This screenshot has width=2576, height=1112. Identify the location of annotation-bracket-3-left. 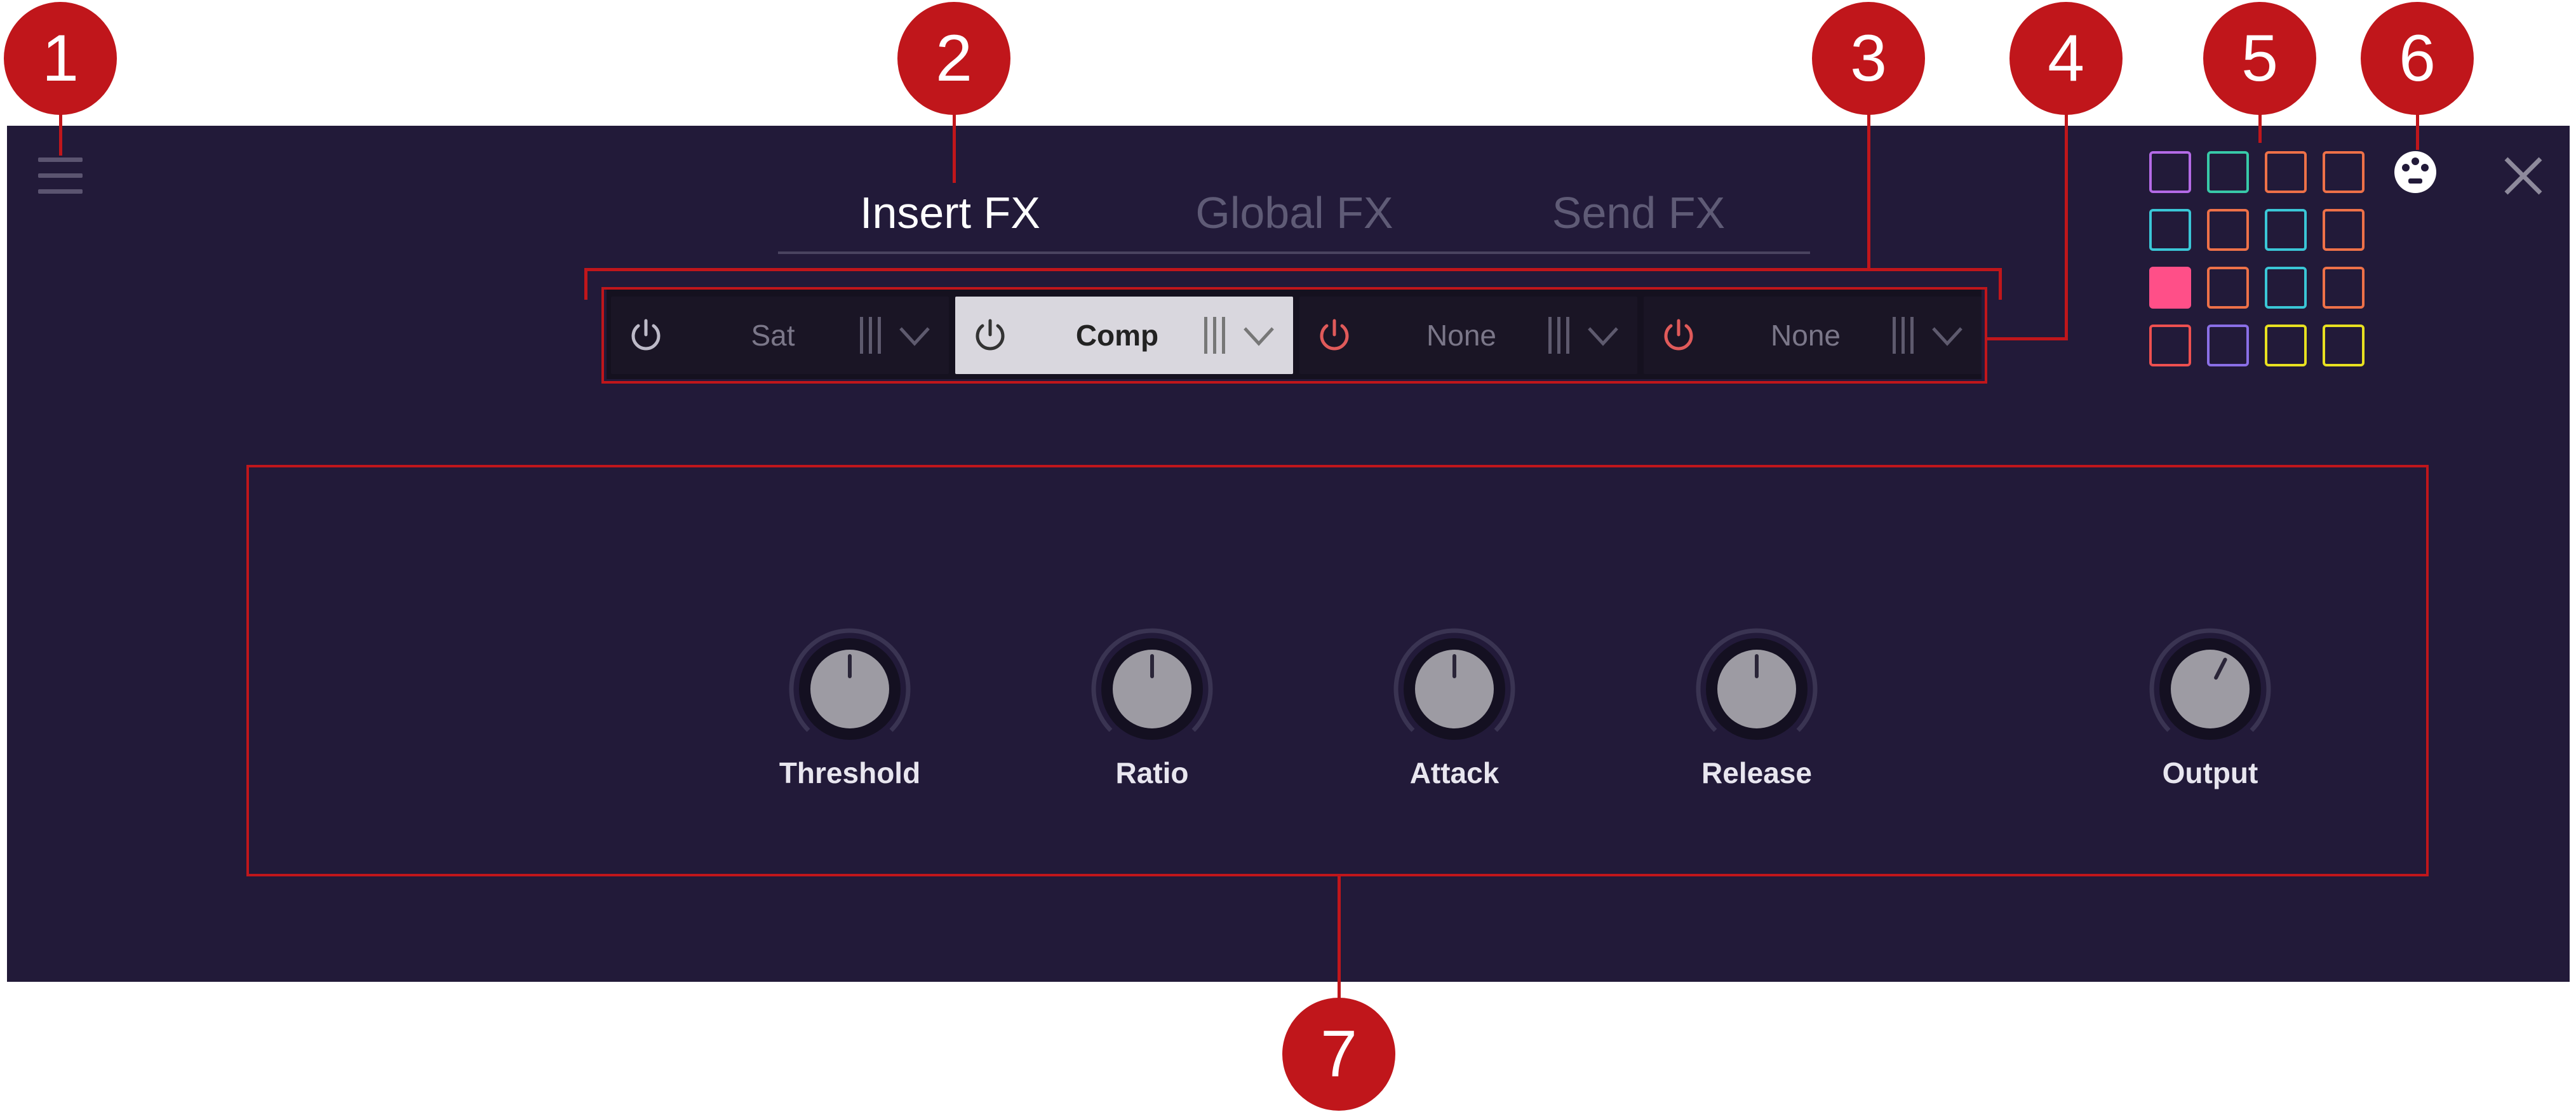
(585, 284).